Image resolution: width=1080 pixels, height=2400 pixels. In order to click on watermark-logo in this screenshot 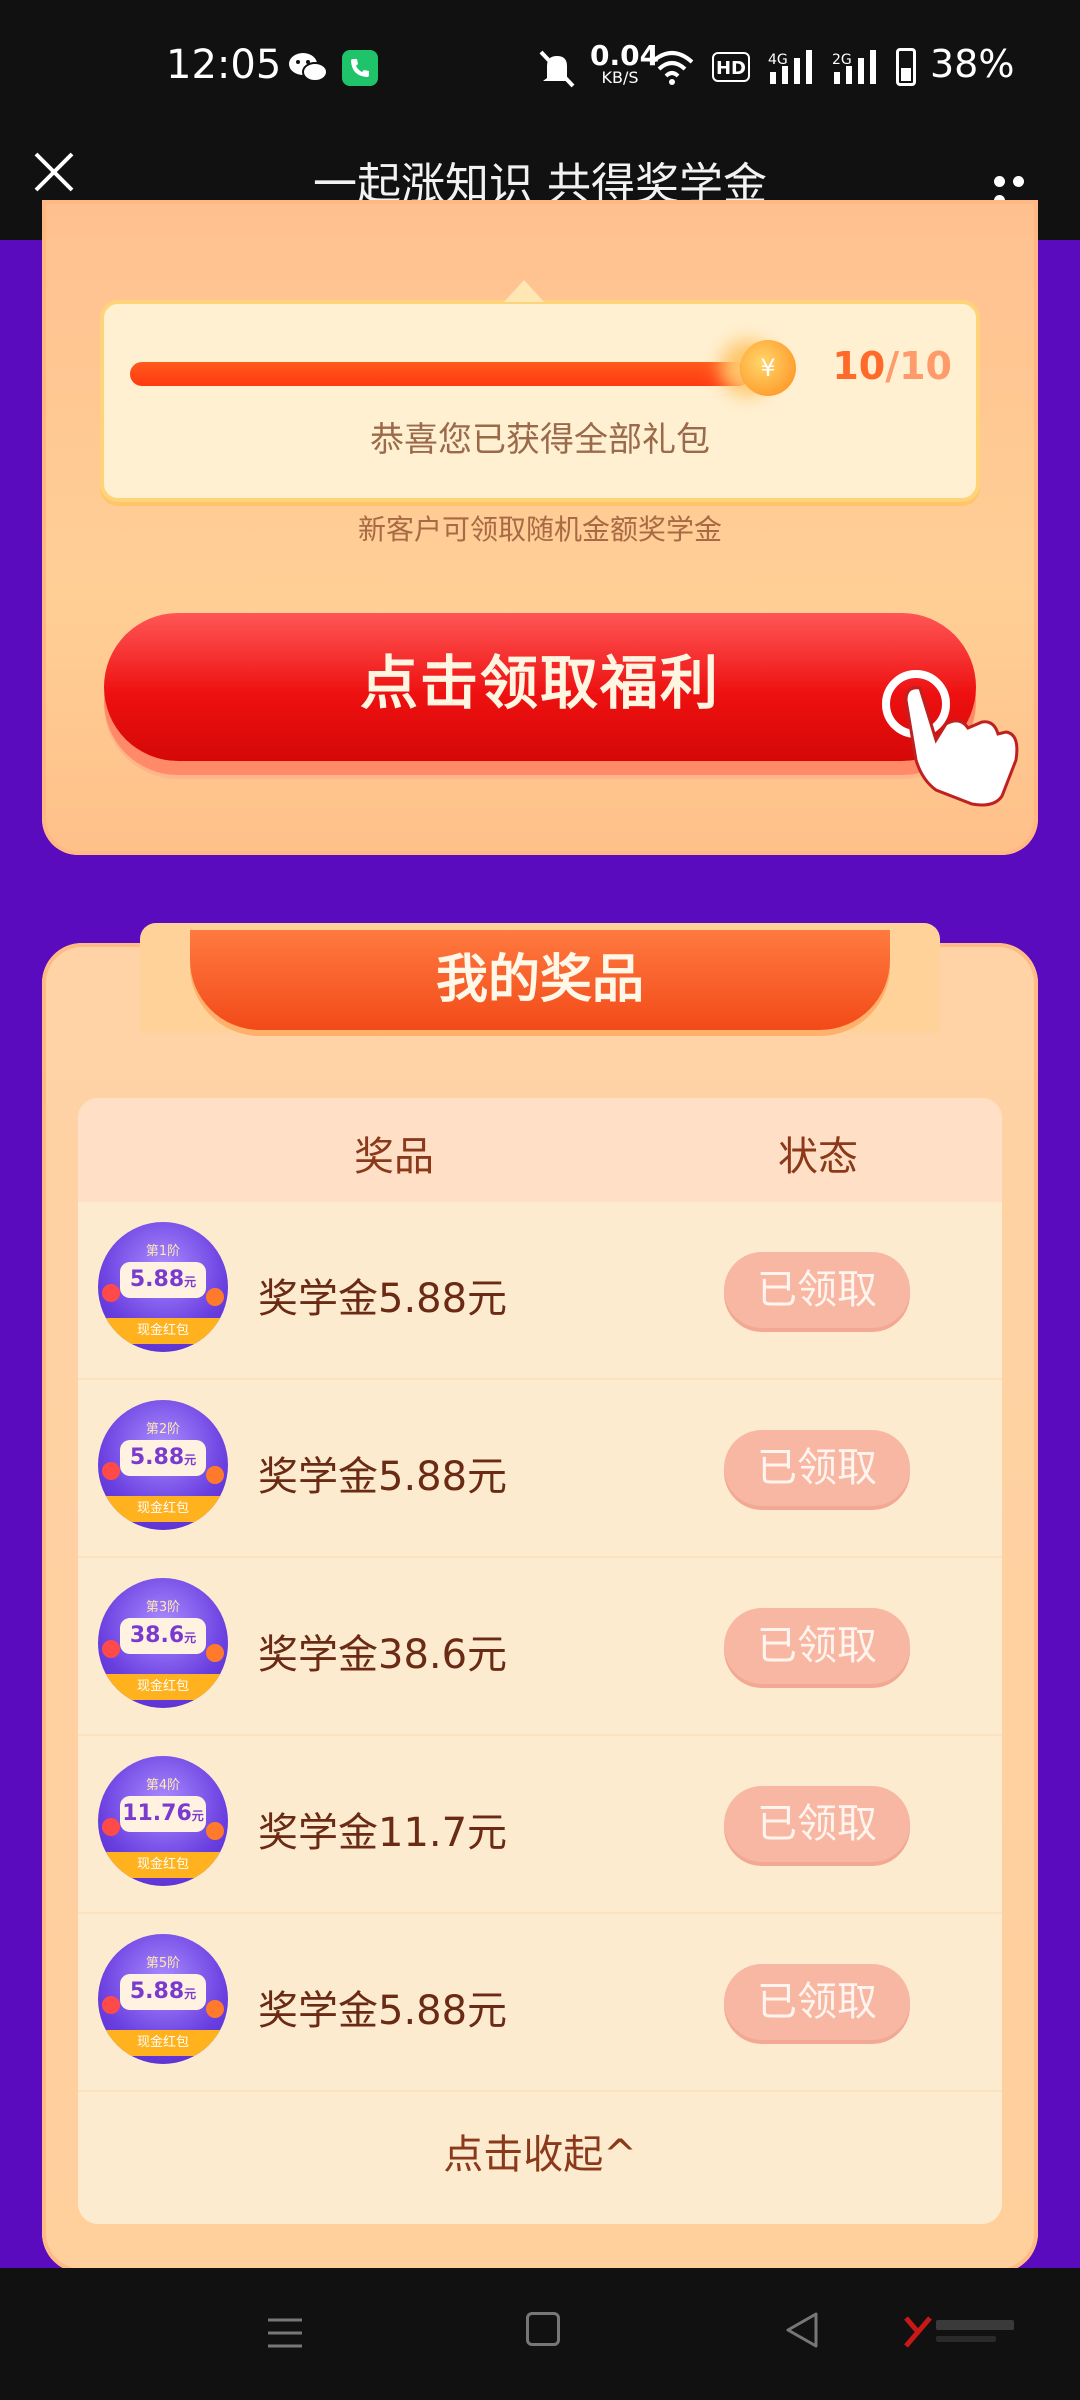, I will do `click(959, 2332)`.